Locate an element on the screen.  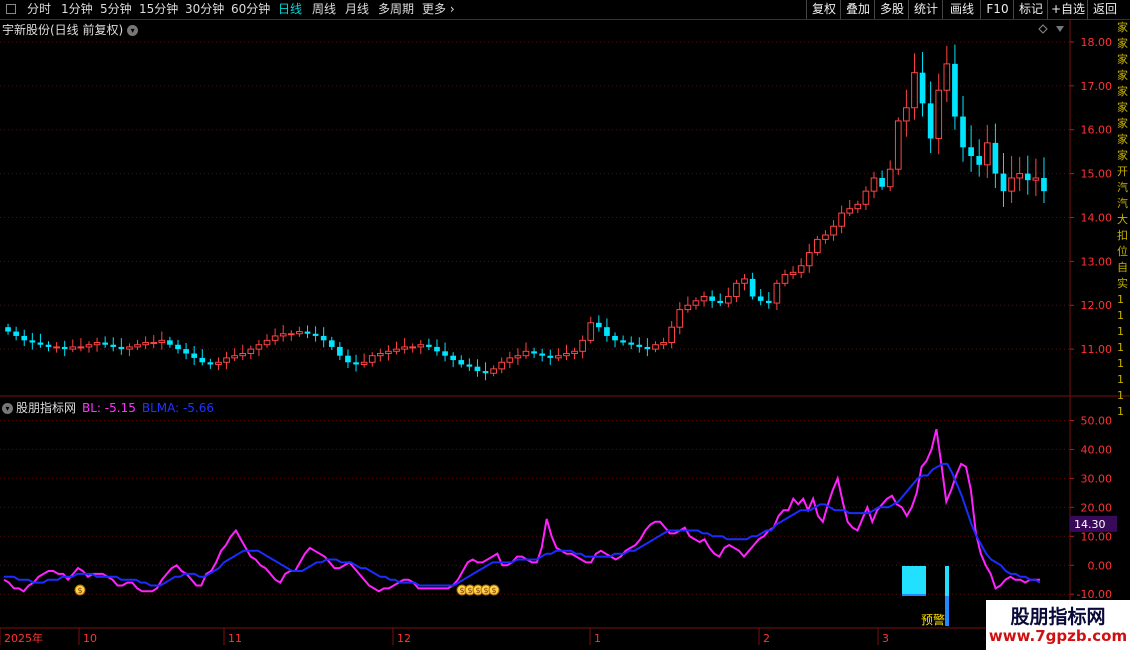
right-strip-char: 汽 is located at coordinates (1122, 203).